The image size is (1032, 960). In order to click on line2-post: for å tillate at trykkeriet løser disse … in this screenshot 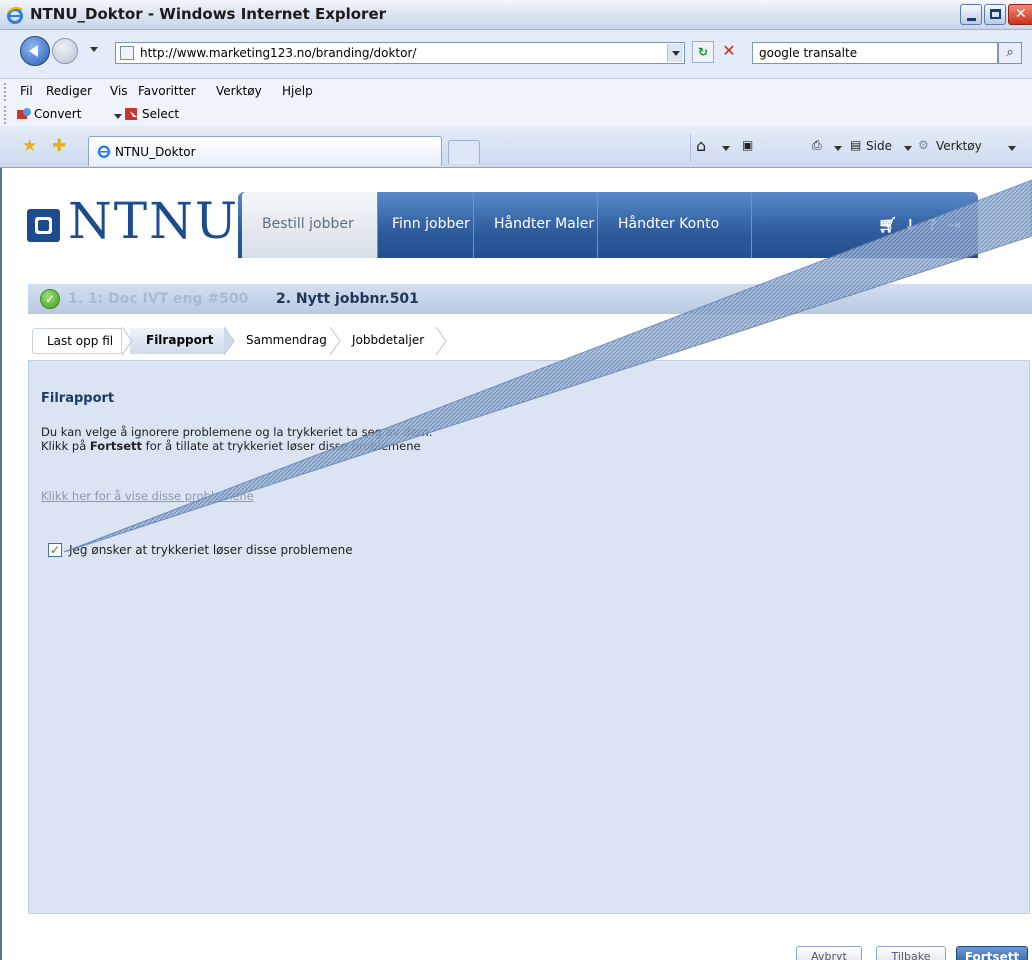, I will do `click(281, 446)`.